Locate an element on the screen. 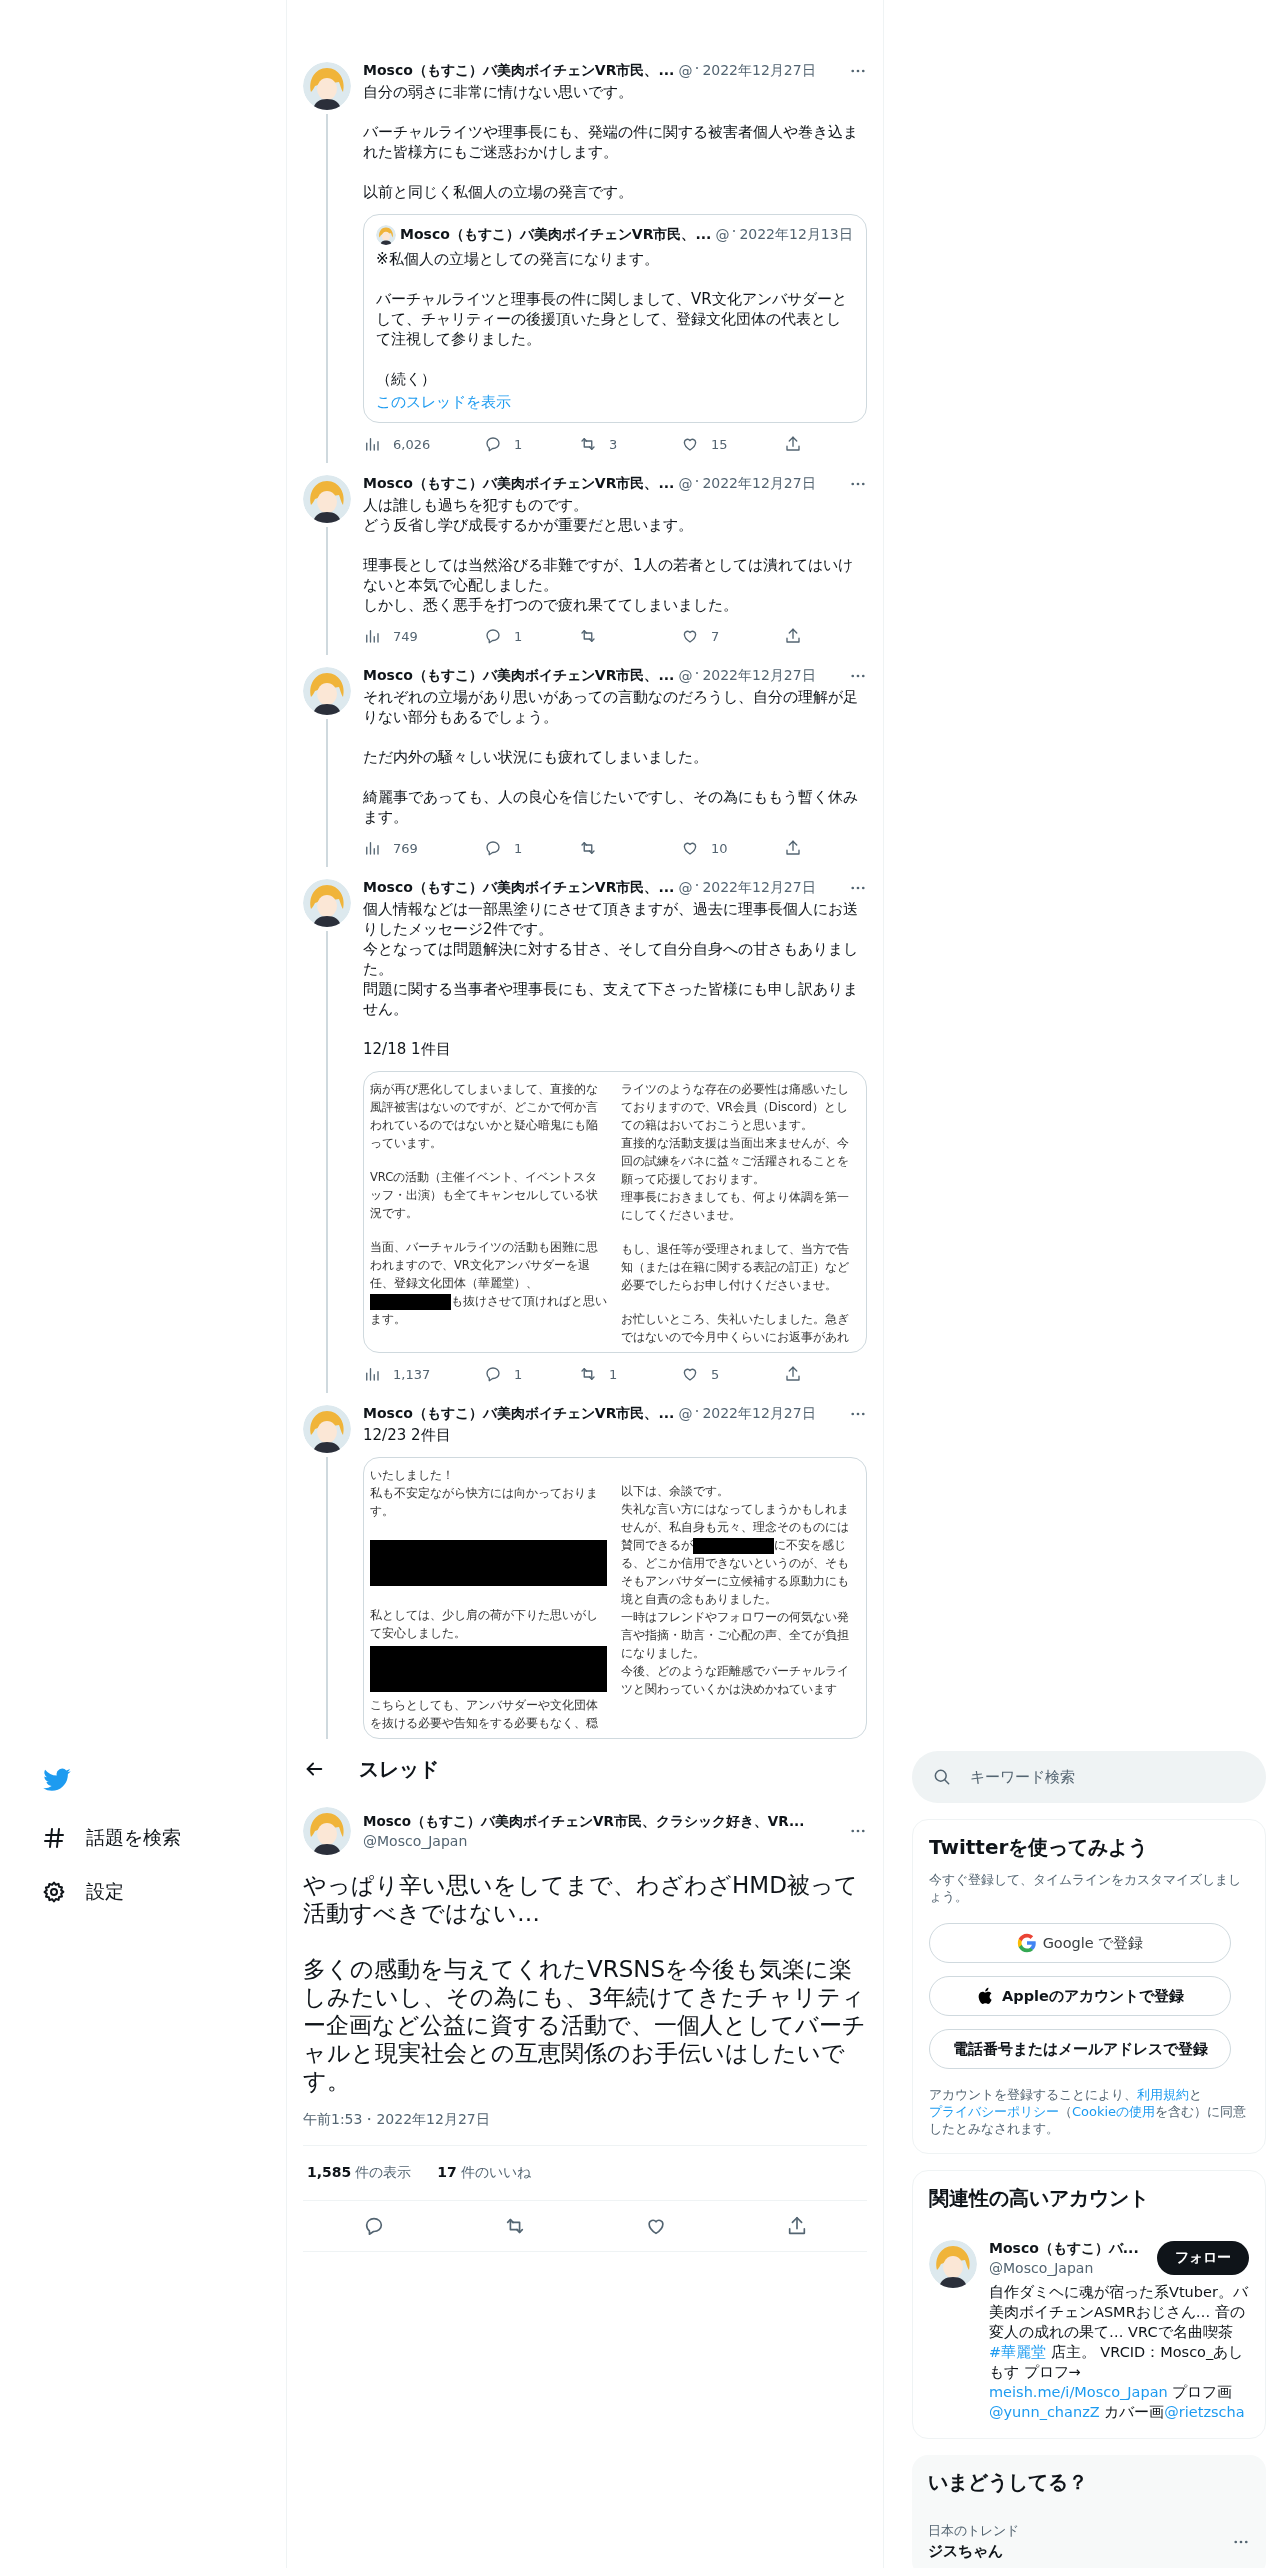  view-count: 1,585 is located at coordinates (329, 2173).